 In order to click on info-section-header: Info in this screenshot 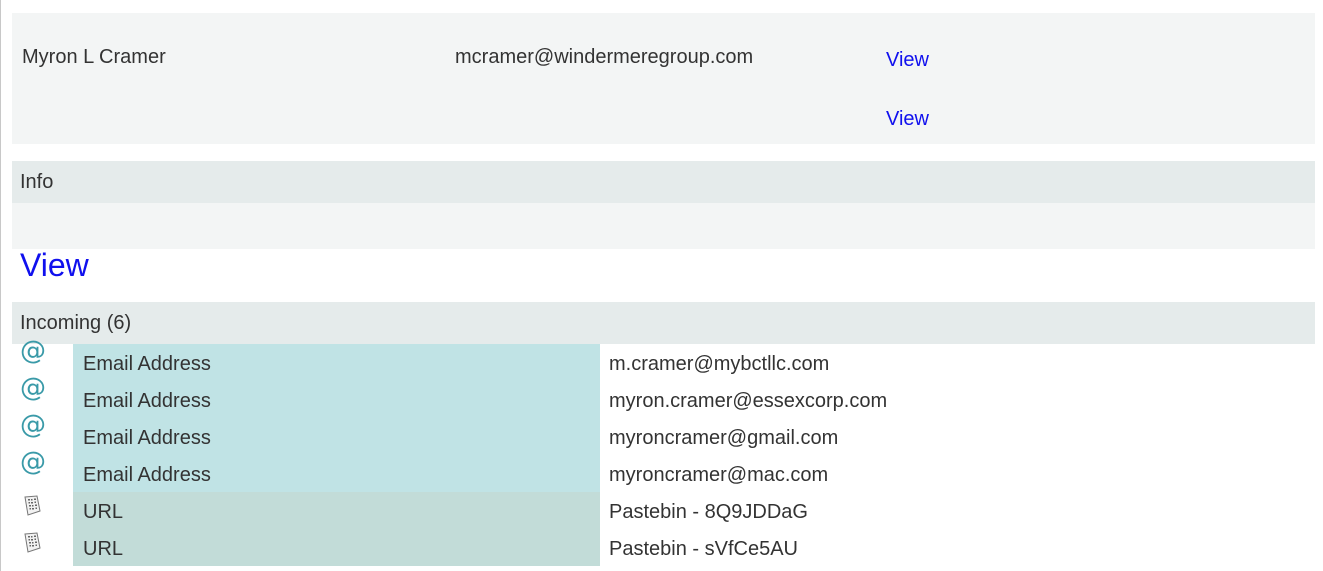, I will do `click(663, 182)`.